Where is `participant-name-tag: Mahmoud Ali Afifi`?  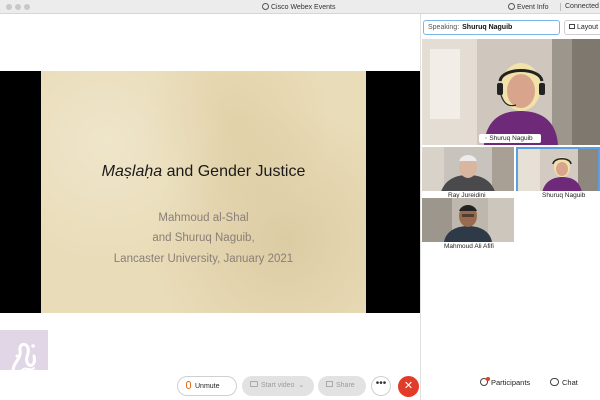 participant-name-tag: Mahmoud Ali Afifi is located at coordinates (468, 246).